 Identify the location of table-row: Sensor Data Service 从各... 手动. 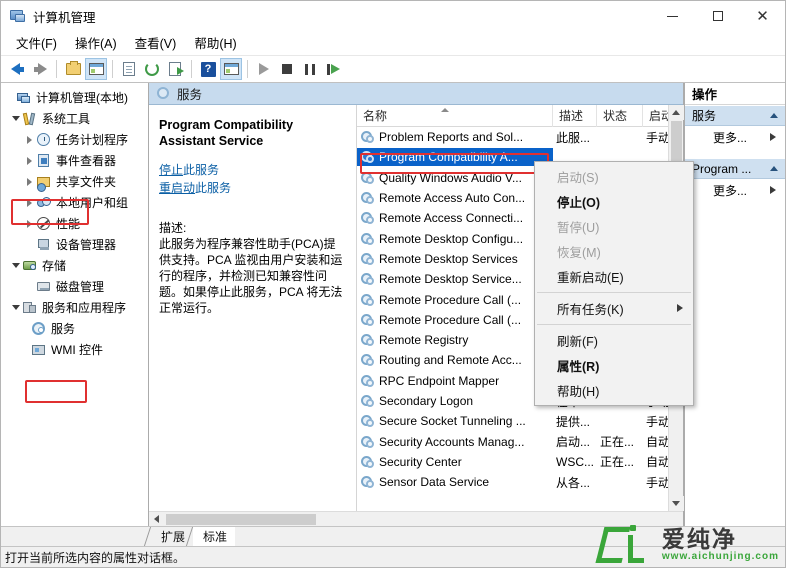
(520, 482).